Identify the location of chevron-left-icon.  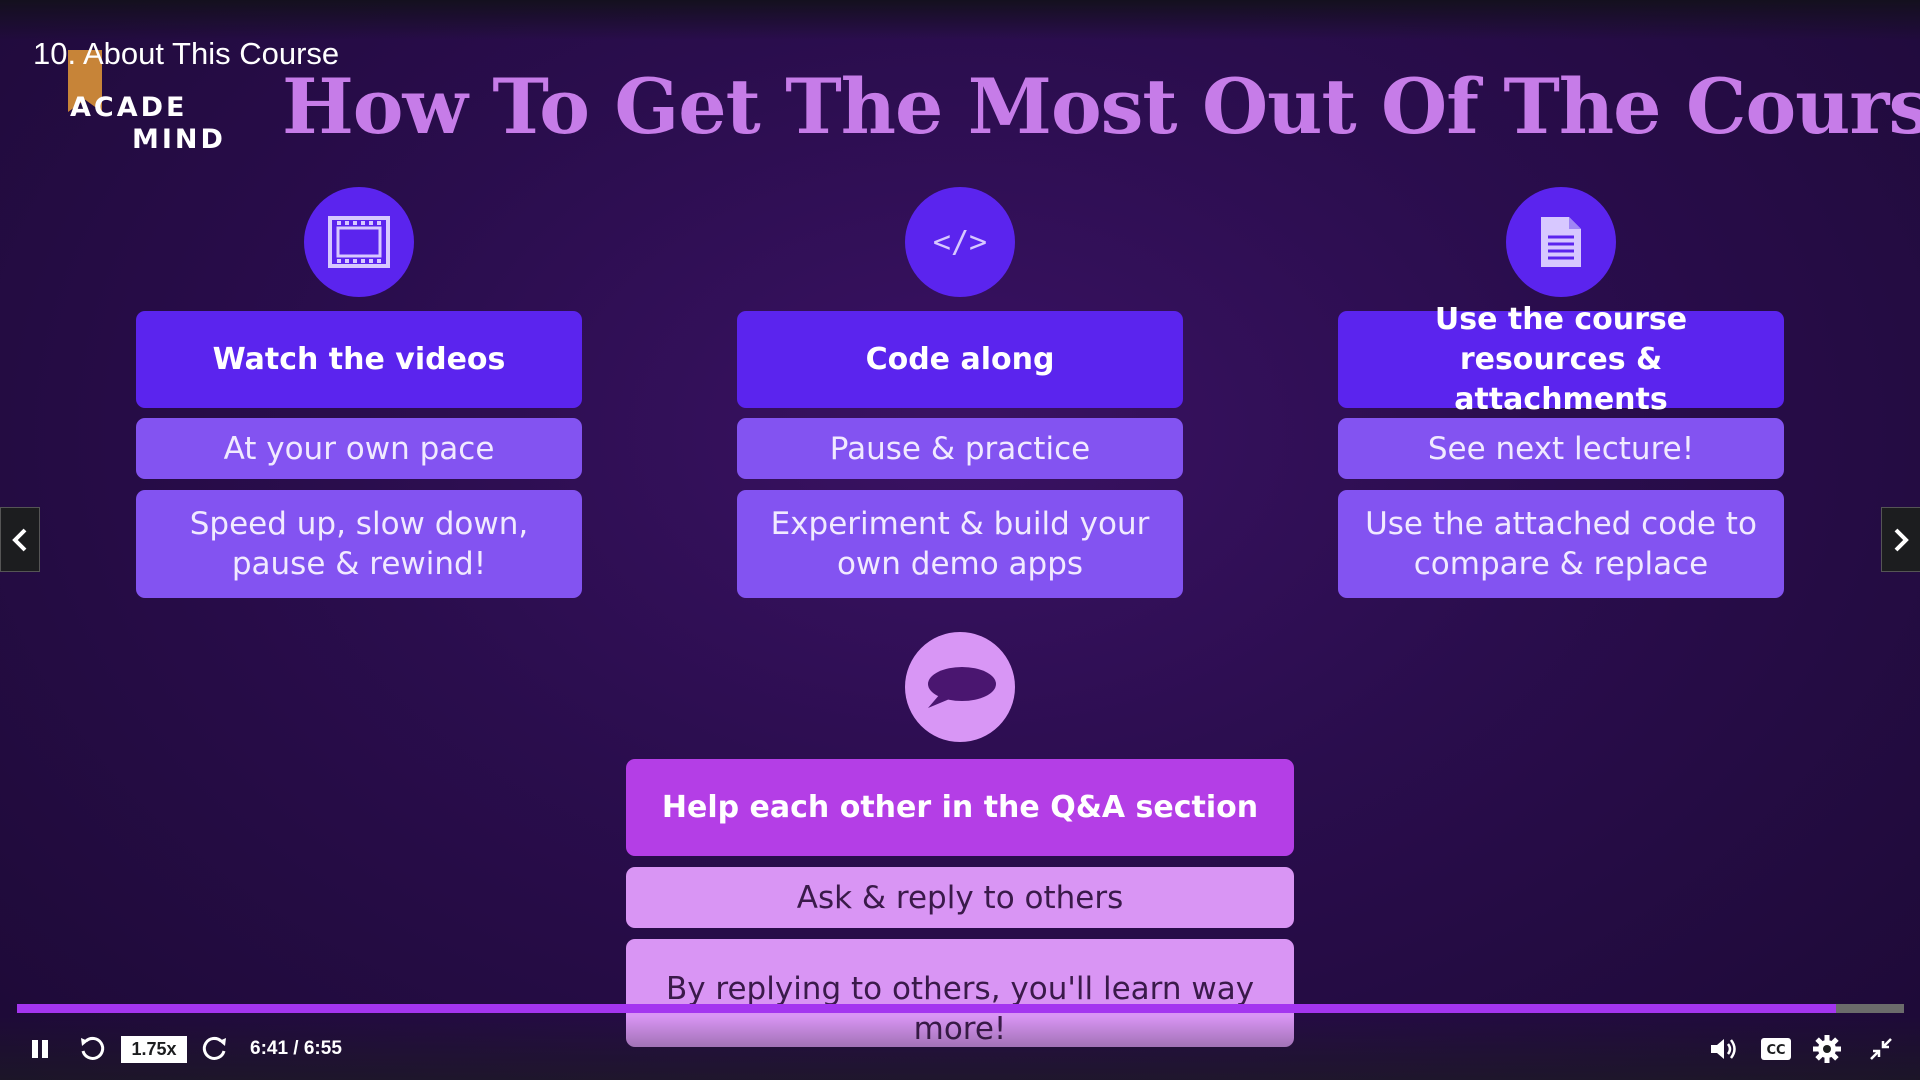
(19, 539).